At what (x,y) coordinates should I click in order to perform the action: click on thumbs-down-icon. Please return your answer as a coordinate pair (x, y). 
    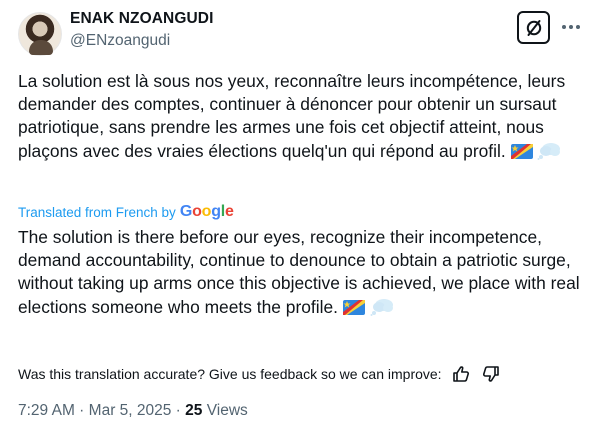
    Looking at the image, I should click on (490, 374).